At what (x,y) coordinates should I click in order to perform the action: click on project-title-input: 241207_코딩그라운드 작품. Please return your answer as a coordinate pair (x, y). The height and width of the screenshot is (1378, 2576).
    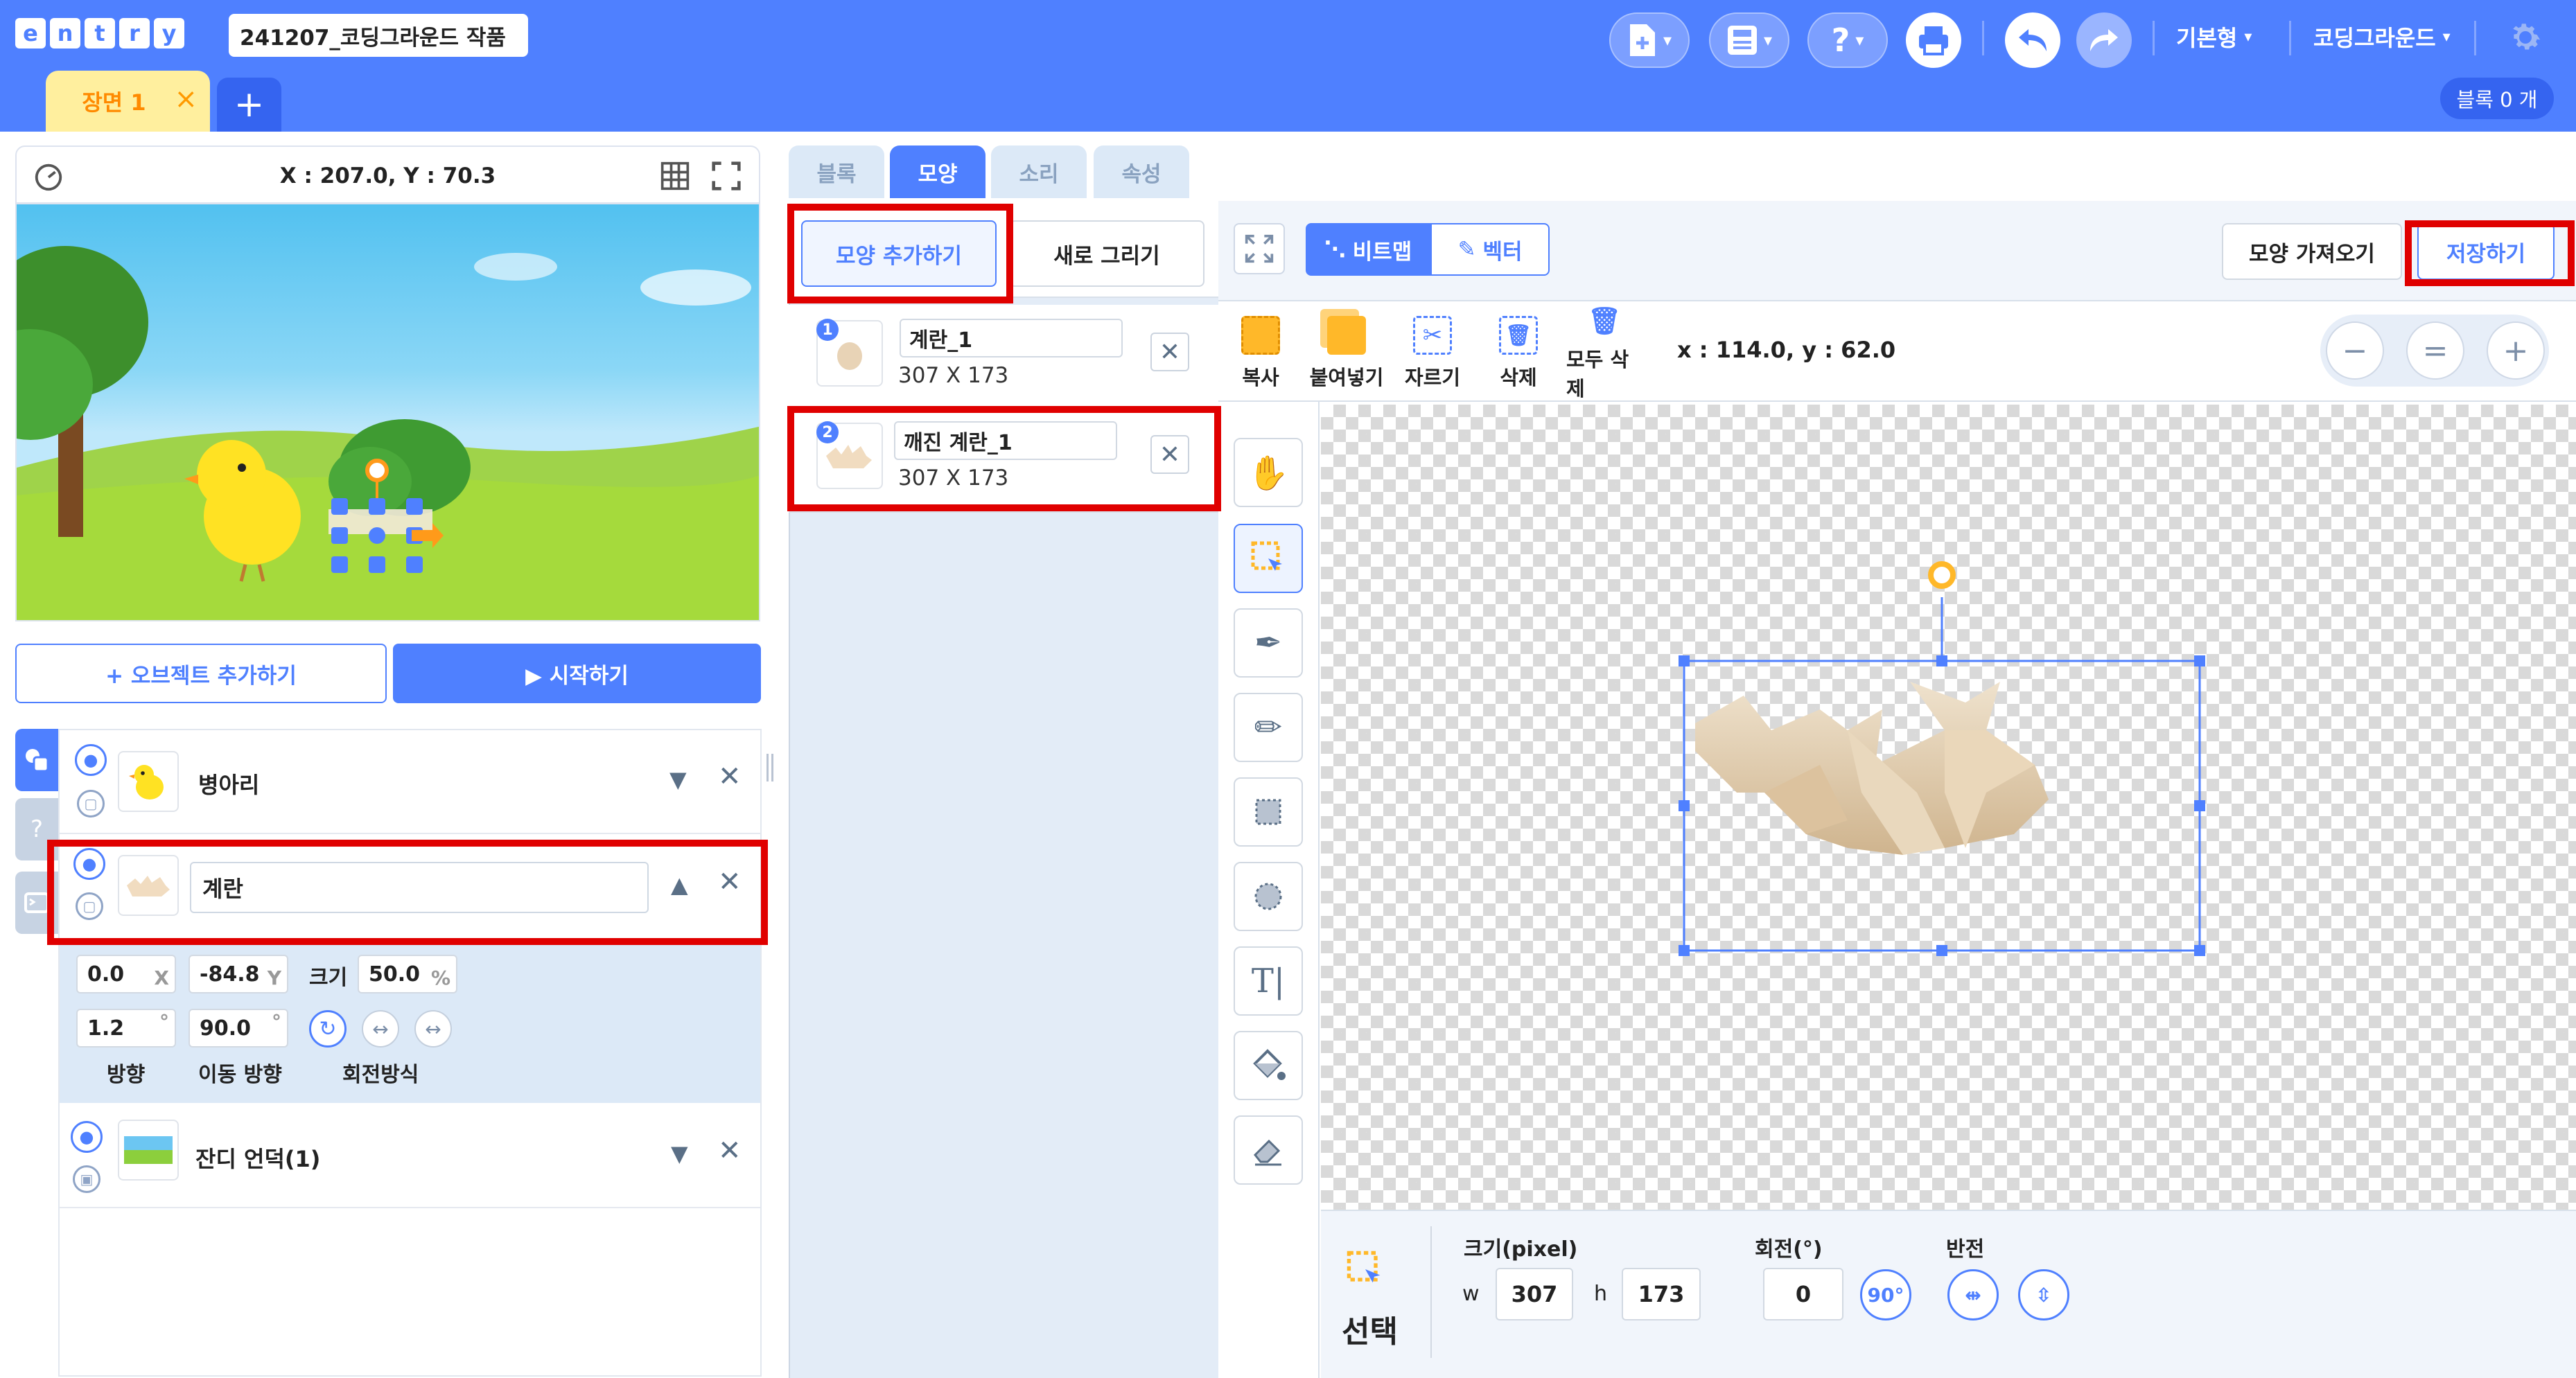
    Looking at the image, I should click on (378, 35).